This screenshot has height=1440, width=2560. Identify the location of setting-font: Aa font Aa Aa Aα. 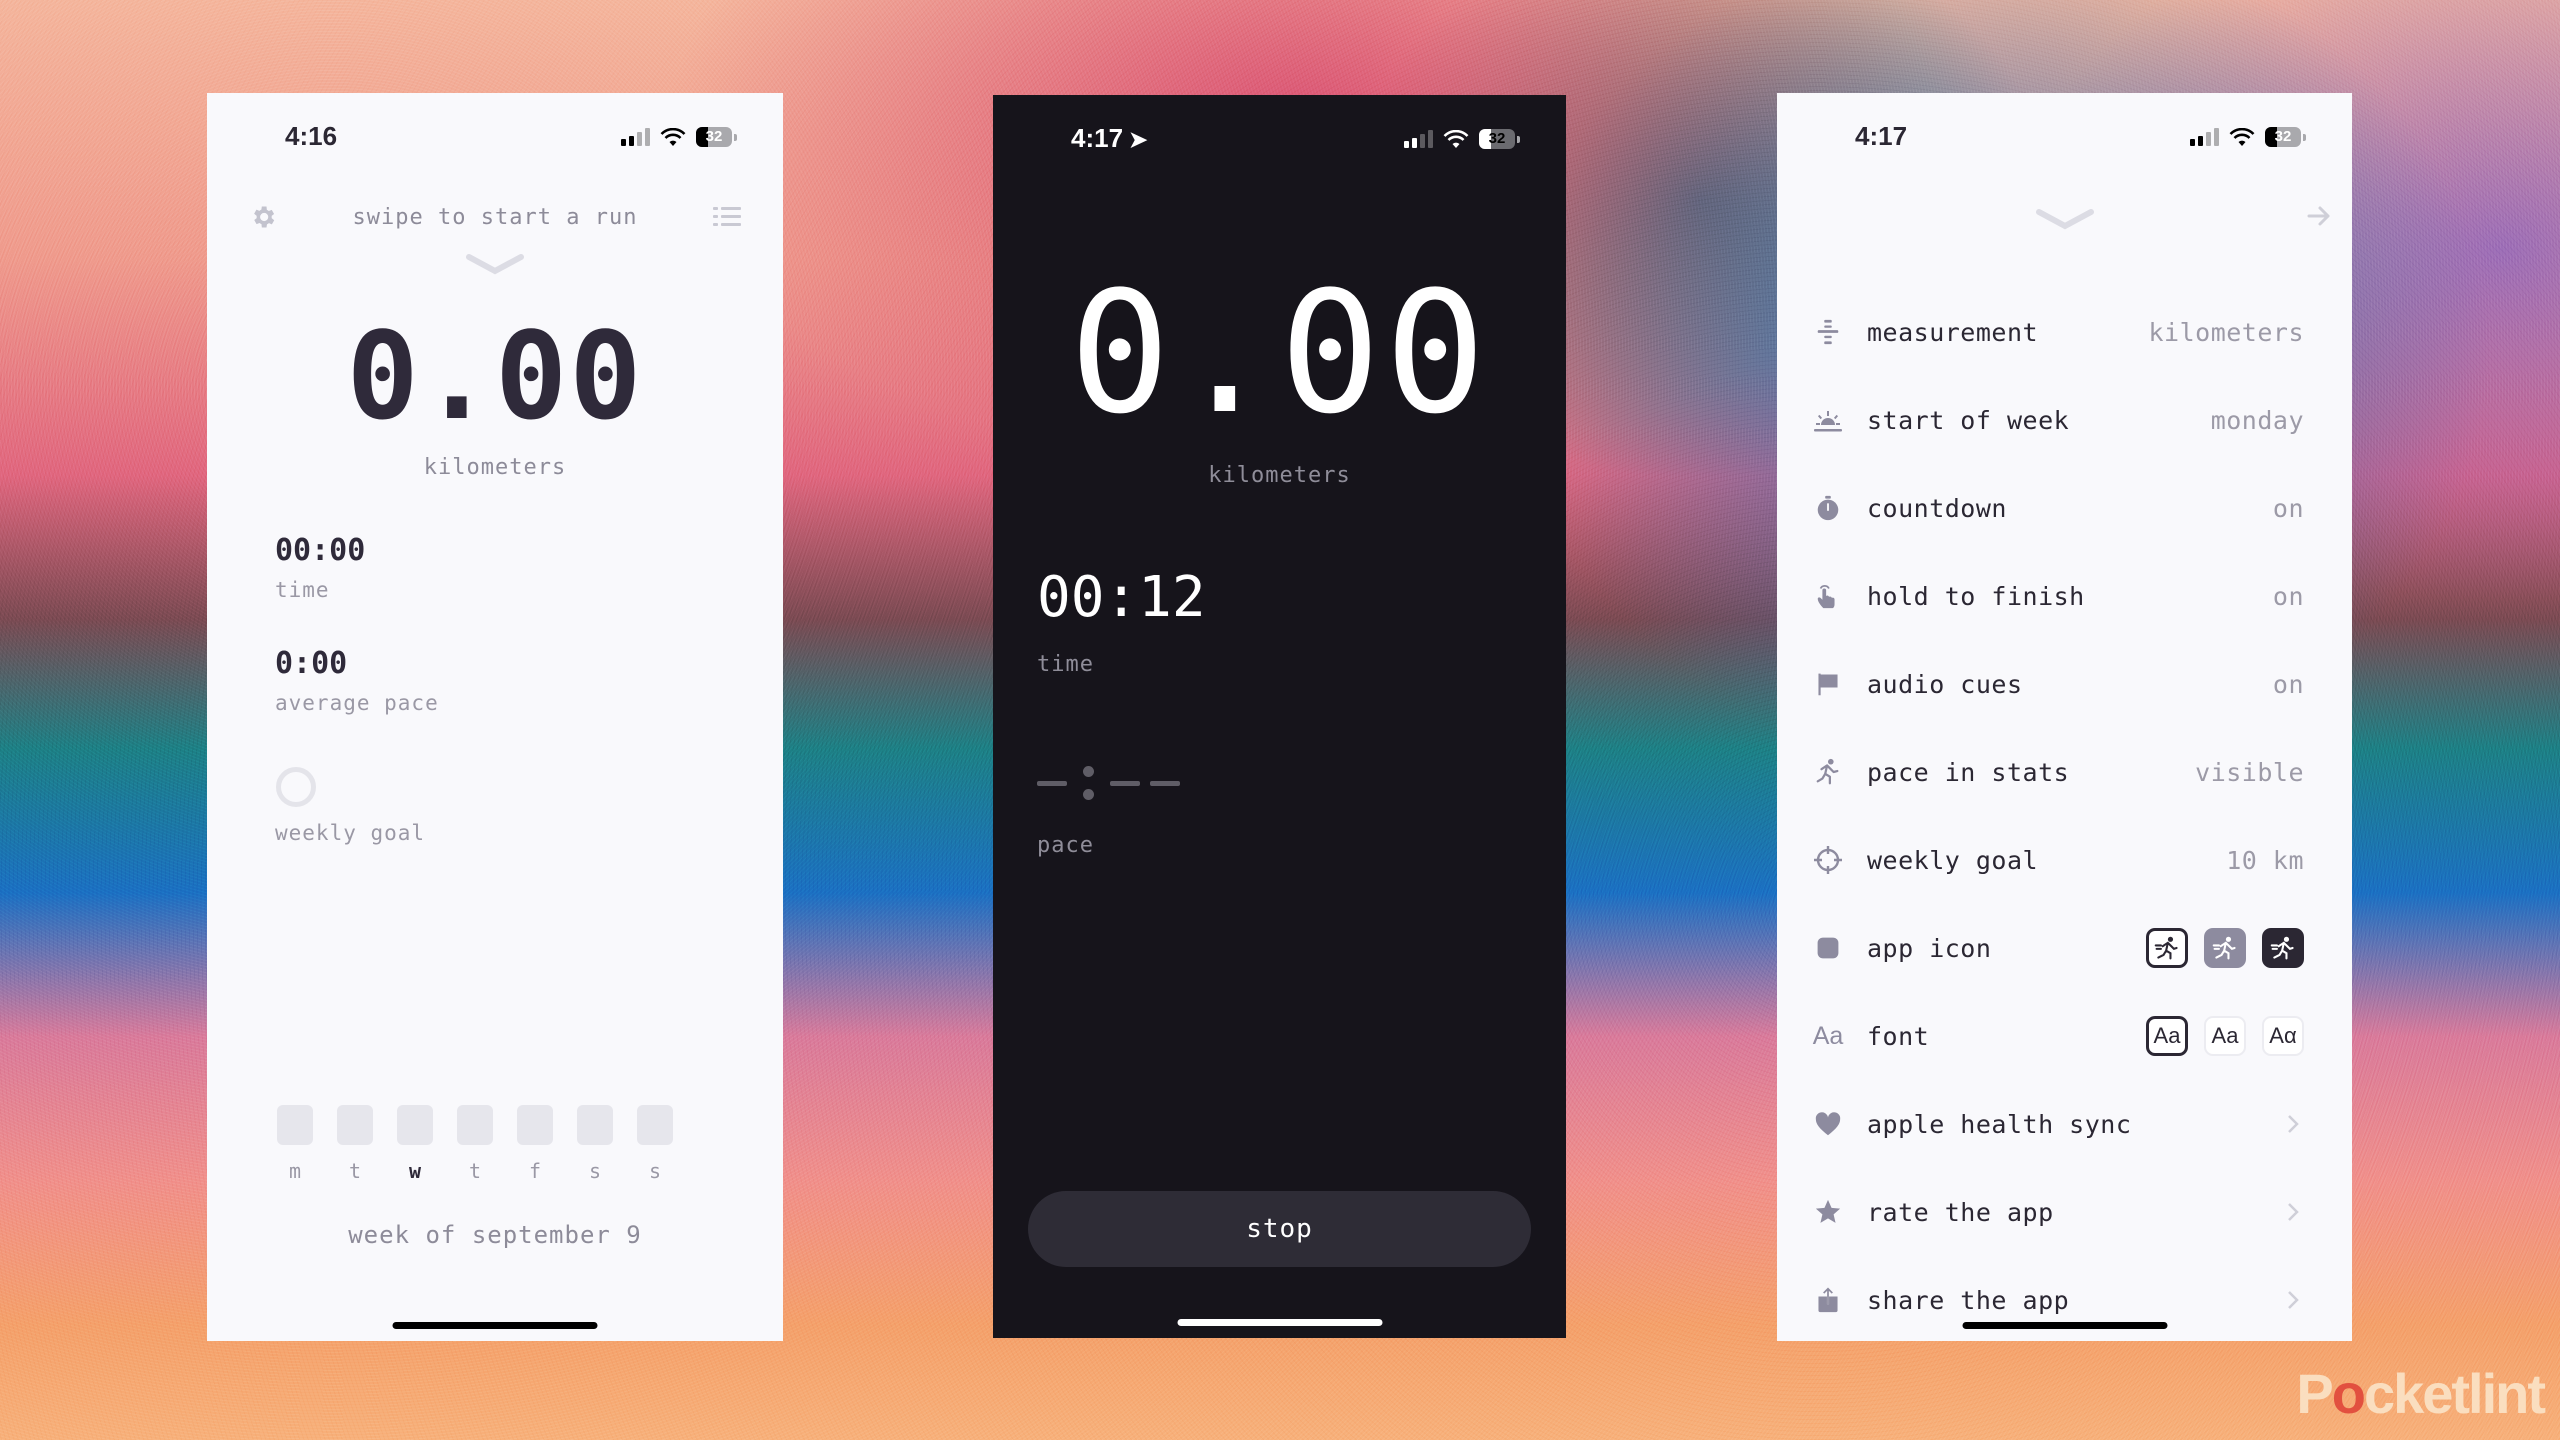
(2058, 1036).